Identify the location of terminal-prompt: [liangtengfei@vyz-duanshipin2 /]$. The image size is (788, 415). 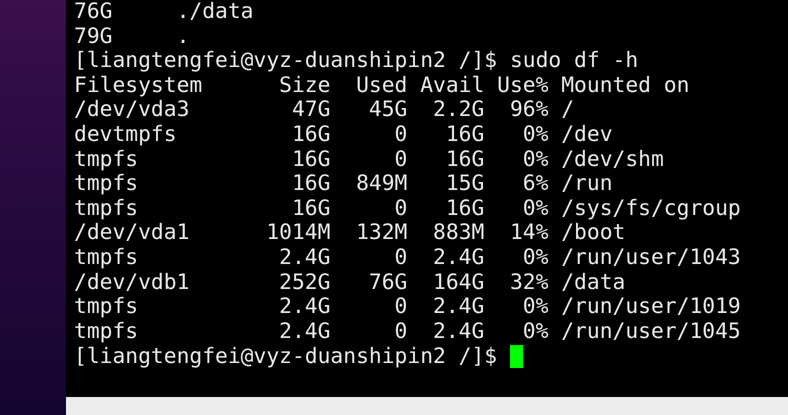
(286, 357).